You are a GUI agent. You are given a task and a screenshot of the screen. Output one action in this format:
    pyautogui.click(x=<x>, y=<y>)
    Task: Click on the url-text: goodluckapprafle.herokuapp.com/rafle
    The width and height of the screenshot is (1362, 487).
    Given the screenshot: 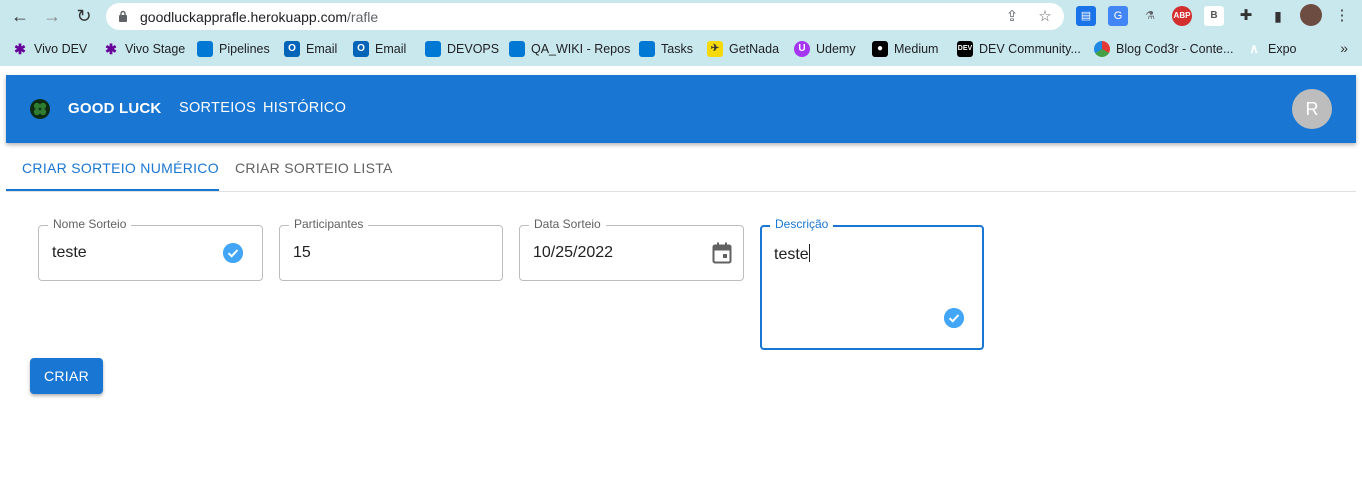 What is the action you would take?
    pyautogui.click(x=259, y=17)
    